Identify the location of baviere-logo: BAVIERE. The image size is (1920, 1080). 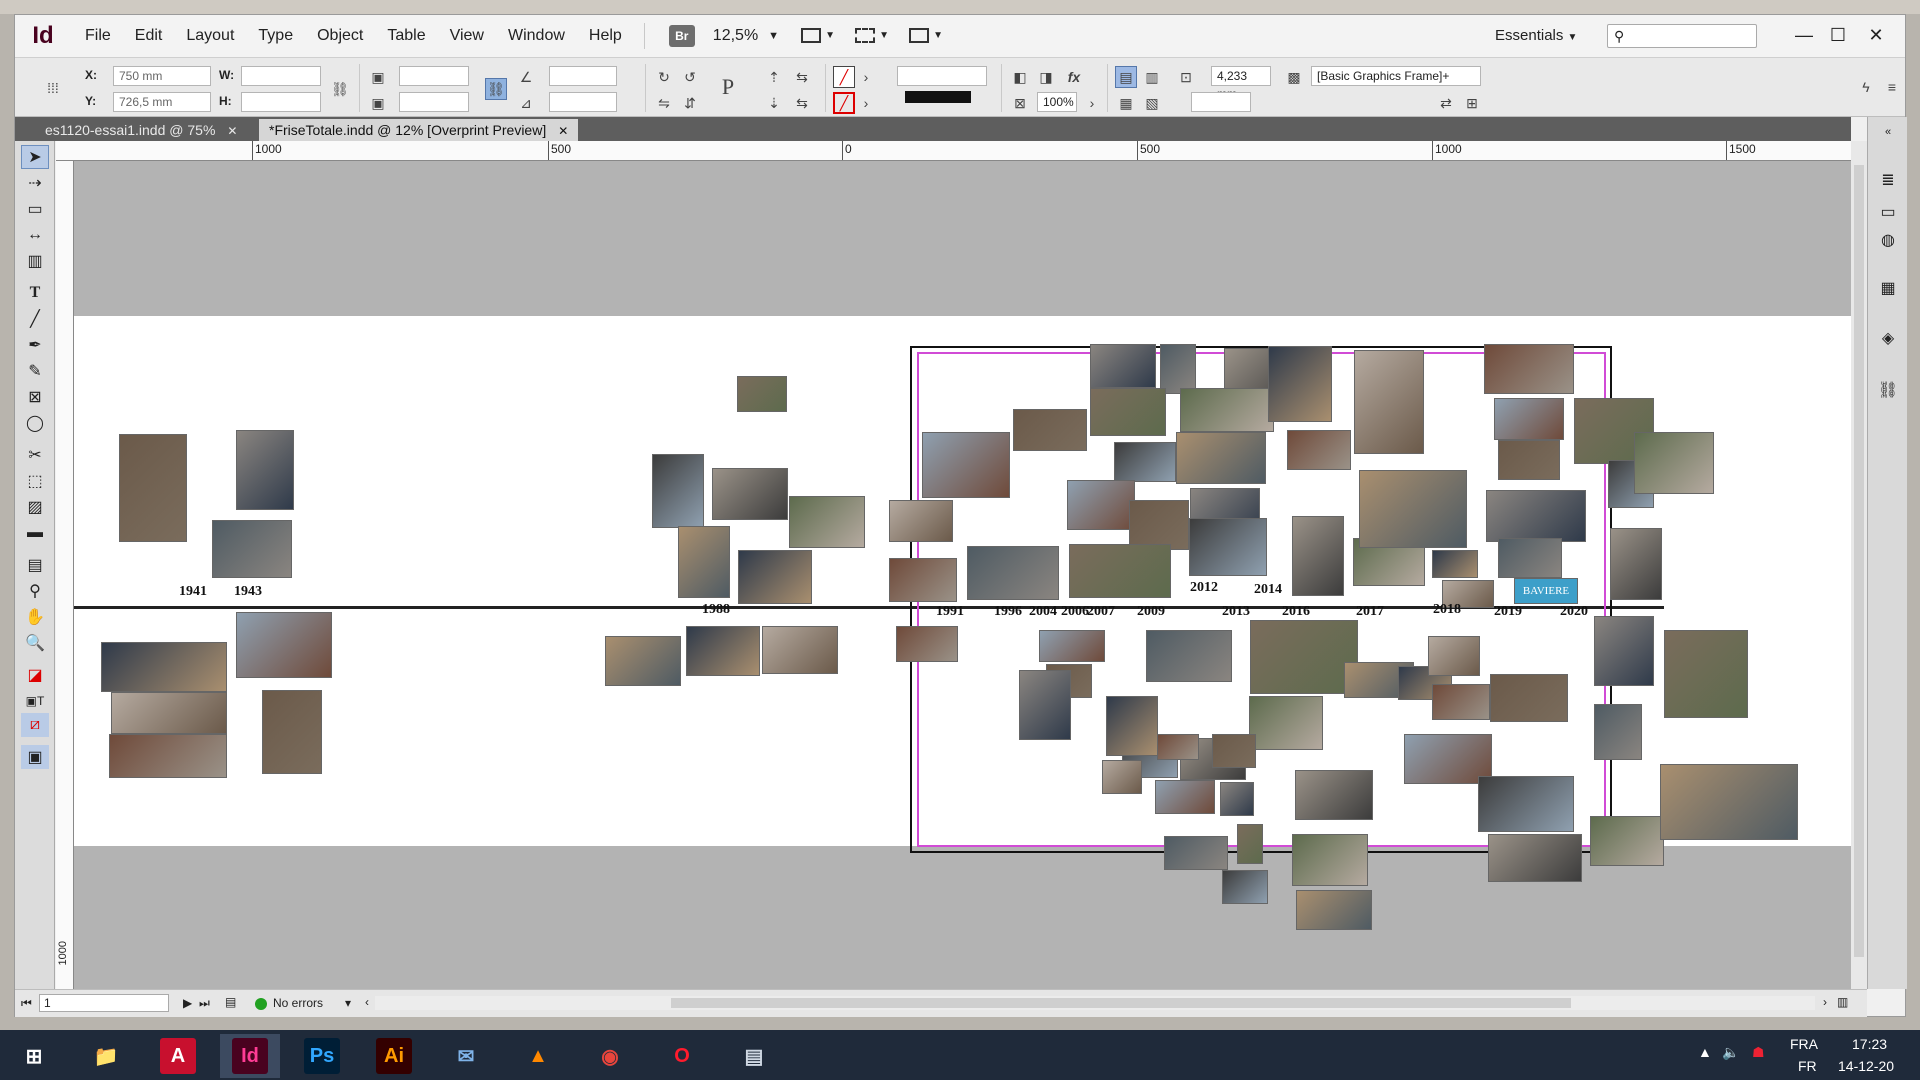
(1546, 591).